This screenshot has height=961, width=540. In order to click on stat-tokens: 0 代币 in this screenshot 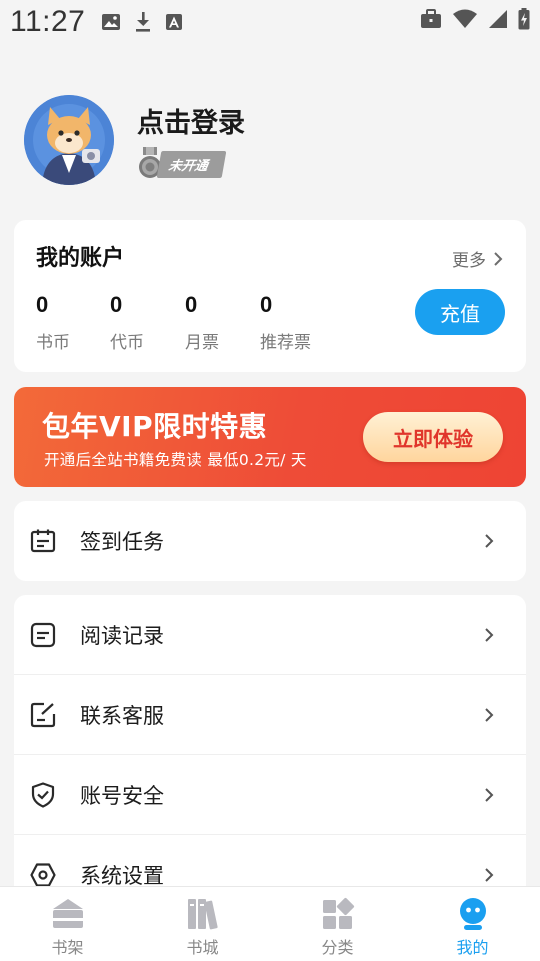, I will do `click(127, 322)`.